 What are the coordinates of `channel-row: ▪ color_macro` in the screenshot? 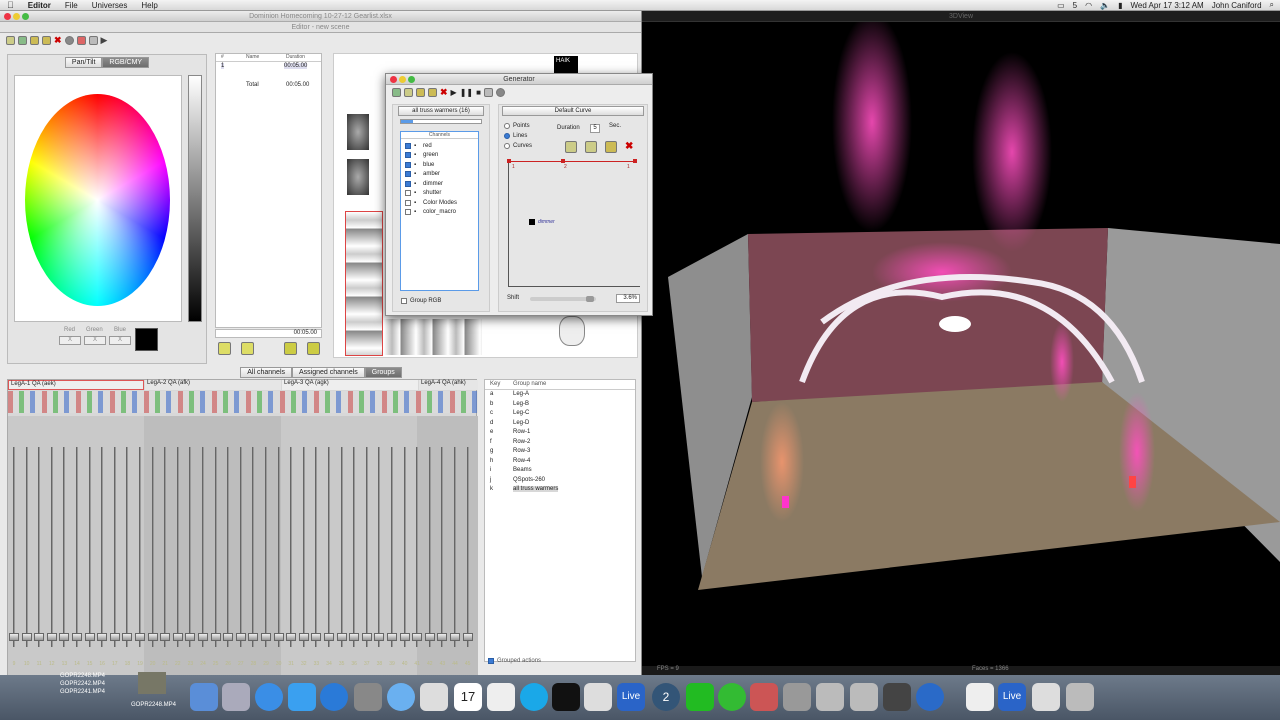 It's located at (439, 213).